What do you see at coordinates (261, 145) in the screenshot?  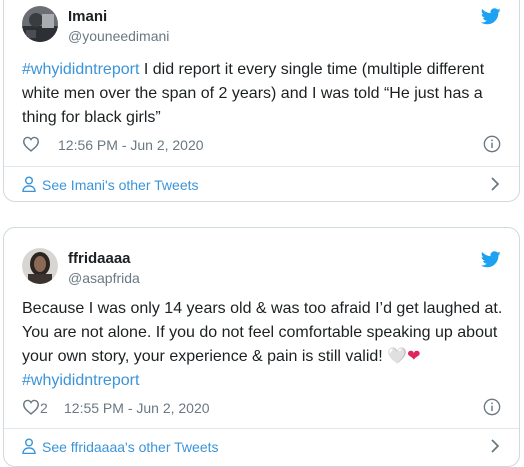 I see `tweet-meta: 12:56 PM - Jun 2, 2020` at bounding box center [261, 145].